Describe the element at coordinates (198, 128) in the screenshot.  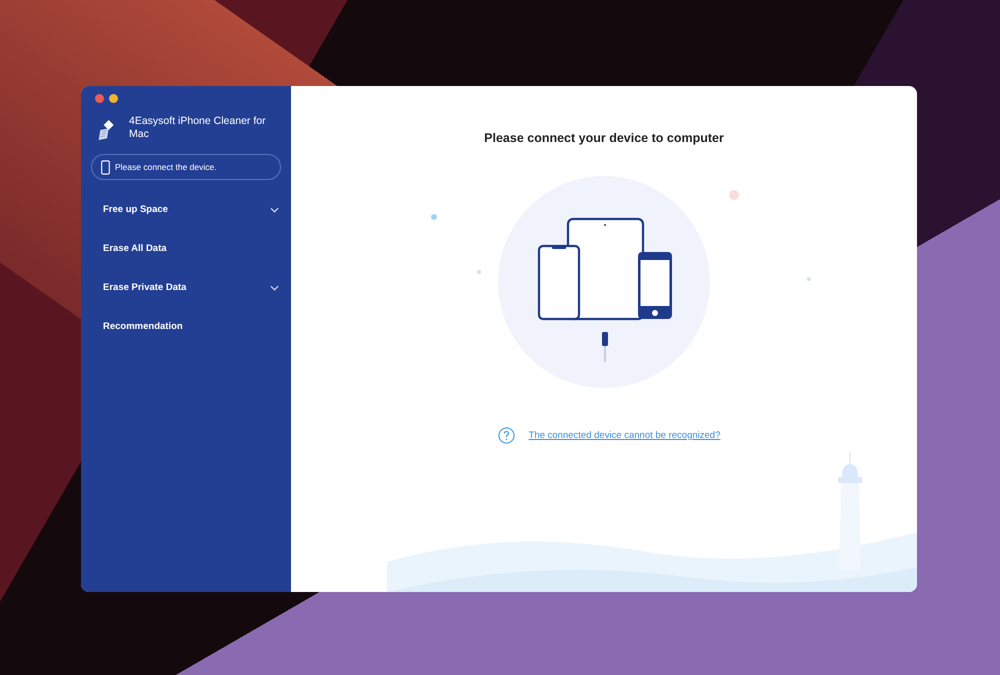
I see `app-title: 4Easysoft iPhone Cleaner for Mac` at that location.